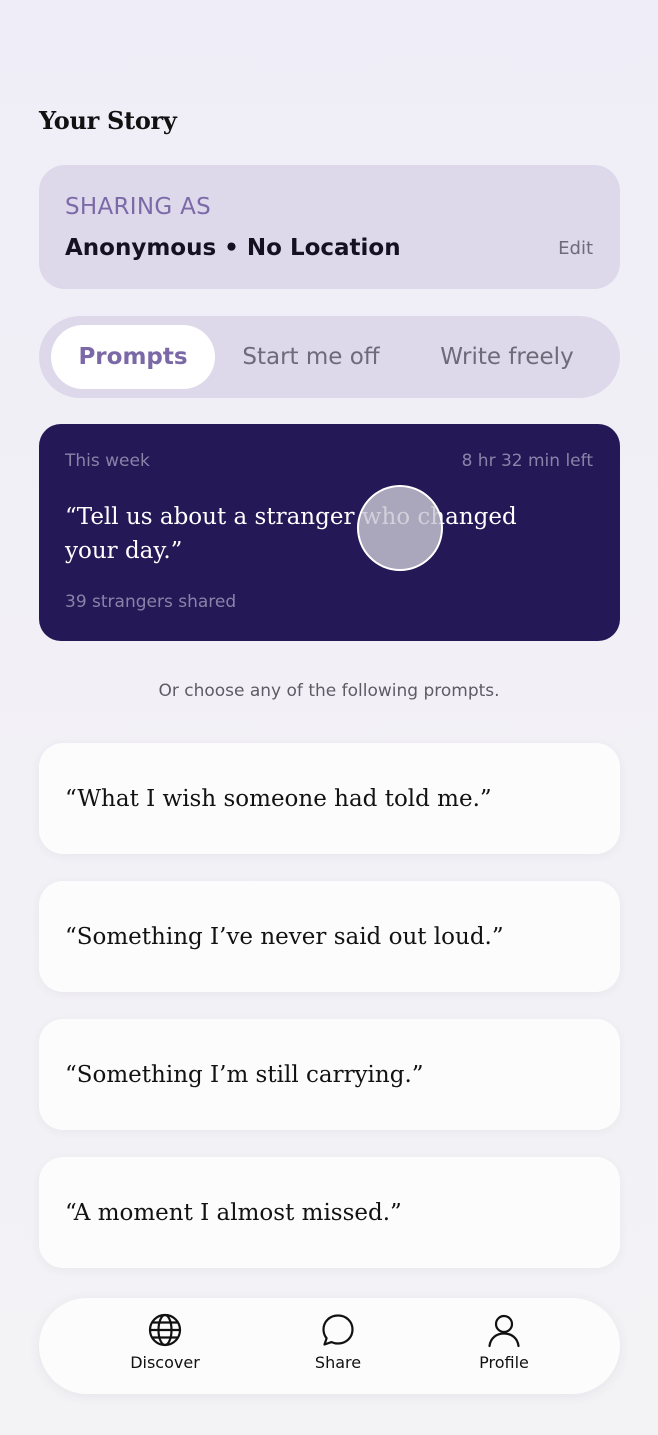 The width and height of the screenshot is (658, 1435). I want to click on prompt-card: “A moment I almost missed.”, so click(329, 1212).